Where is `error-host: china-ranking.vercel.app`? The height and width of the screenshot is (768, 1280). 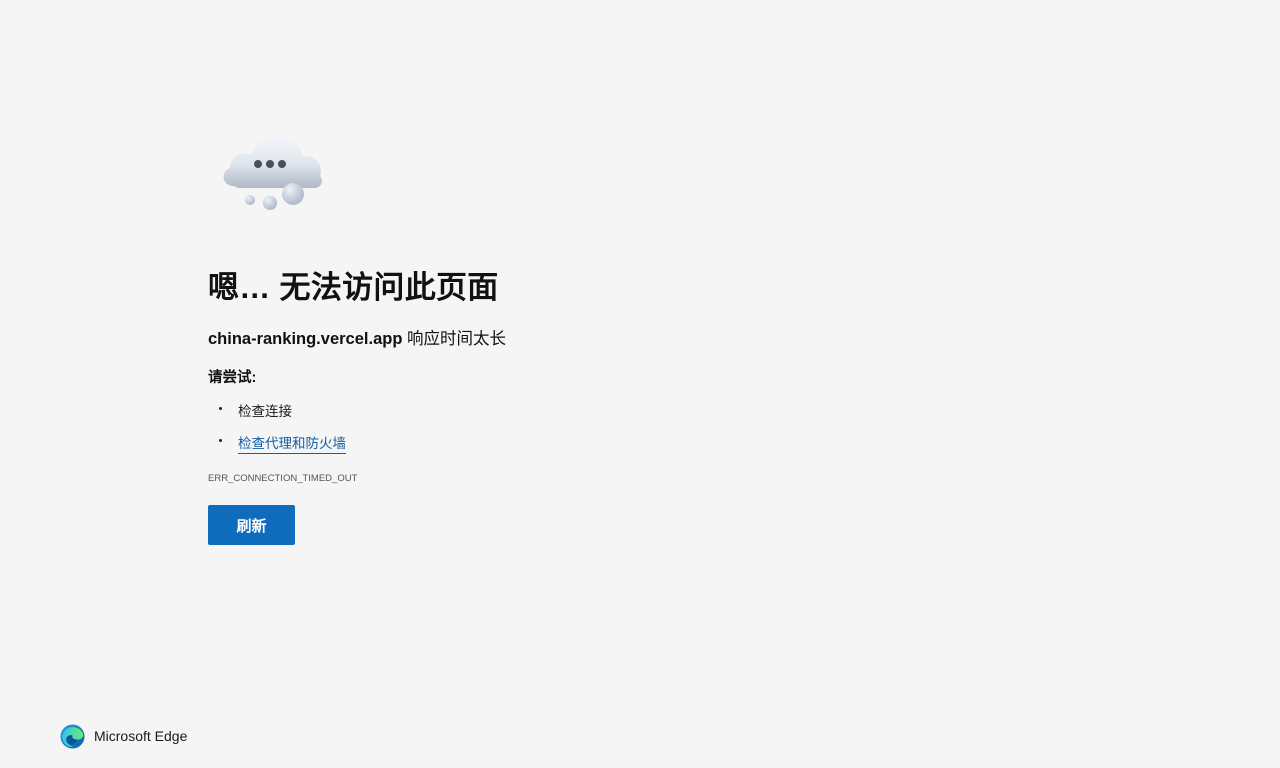 error-host: china-ranking.vercel.app is located at coordinates (305, 339).